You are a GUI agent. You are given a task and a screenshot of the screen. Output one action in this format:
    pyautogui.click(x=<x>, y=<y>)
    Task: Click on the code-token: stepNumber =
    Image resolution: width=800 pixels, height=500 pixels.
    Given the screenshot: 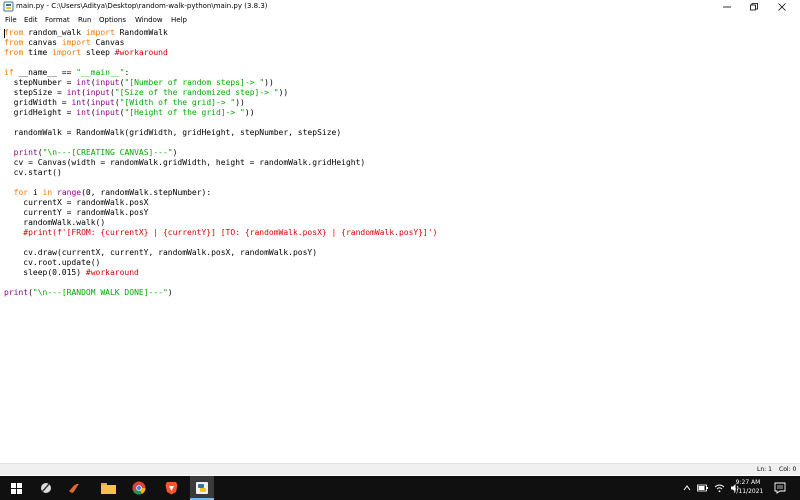 What is the action you would take?
    pyautogui.click(x=40, y=82)
    